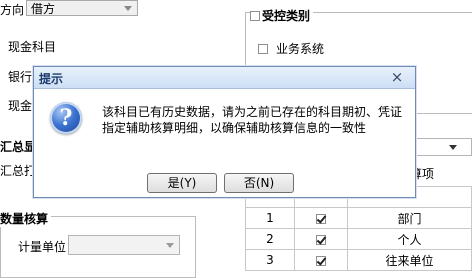 The height and width of the screenshot is (278, 472). I want to click on row-number: 3, so click(270, 260).